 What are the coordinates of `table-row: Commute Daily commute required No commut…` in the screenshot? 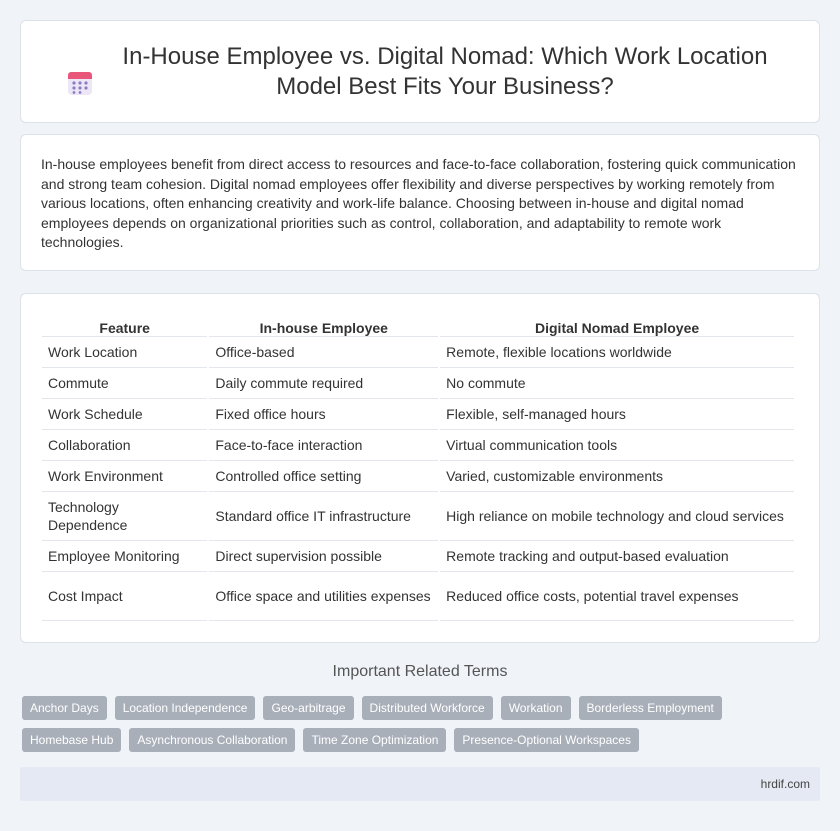 It's located at (418, 383).